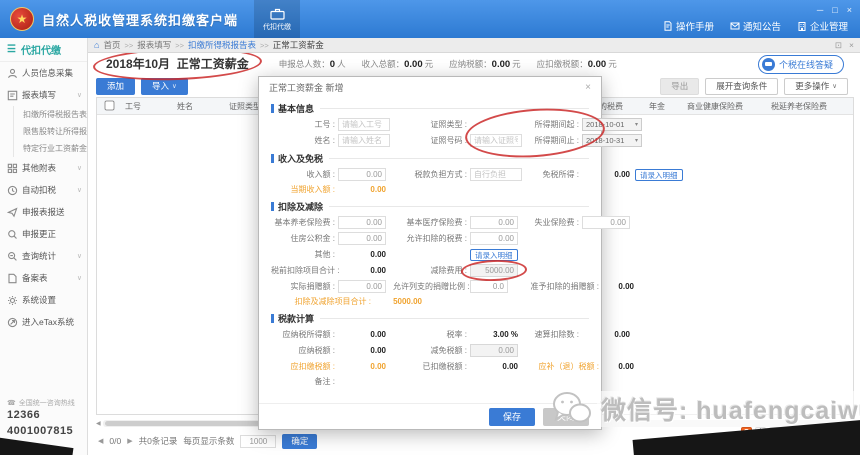 Image resolution: width=860 pixels, height=455 pixels. I want to click on medical-input, so click(494, 222).